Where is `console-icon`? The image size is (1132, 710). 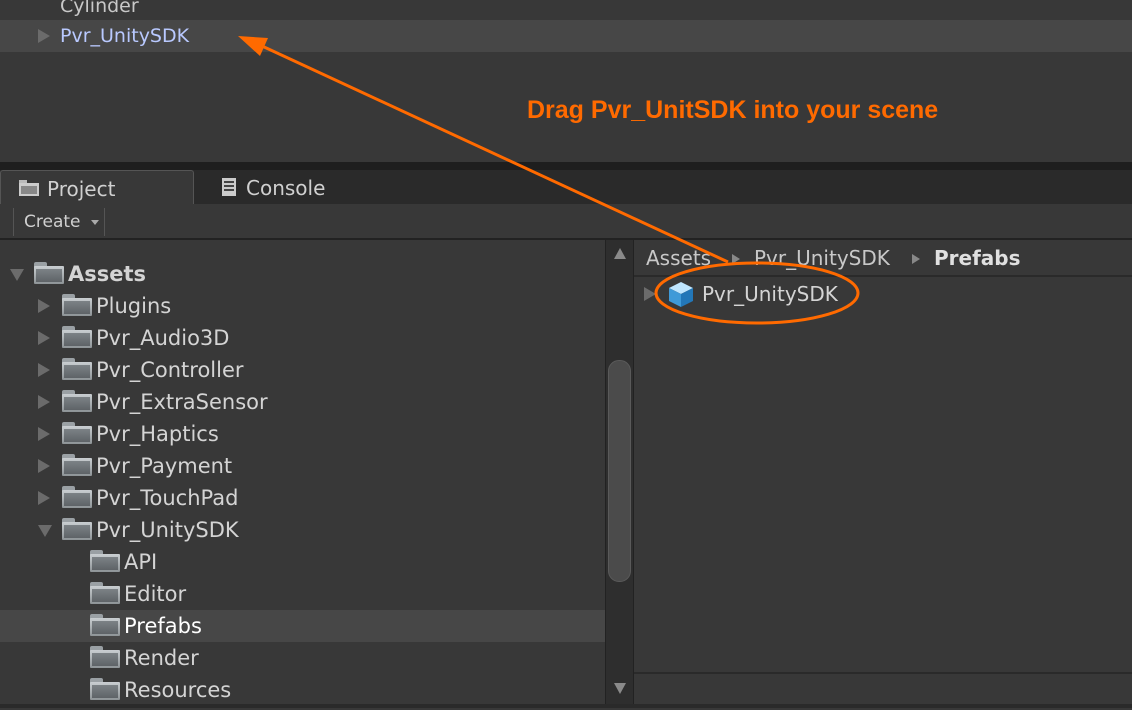 console-icon is located at coordinates (229, 187).